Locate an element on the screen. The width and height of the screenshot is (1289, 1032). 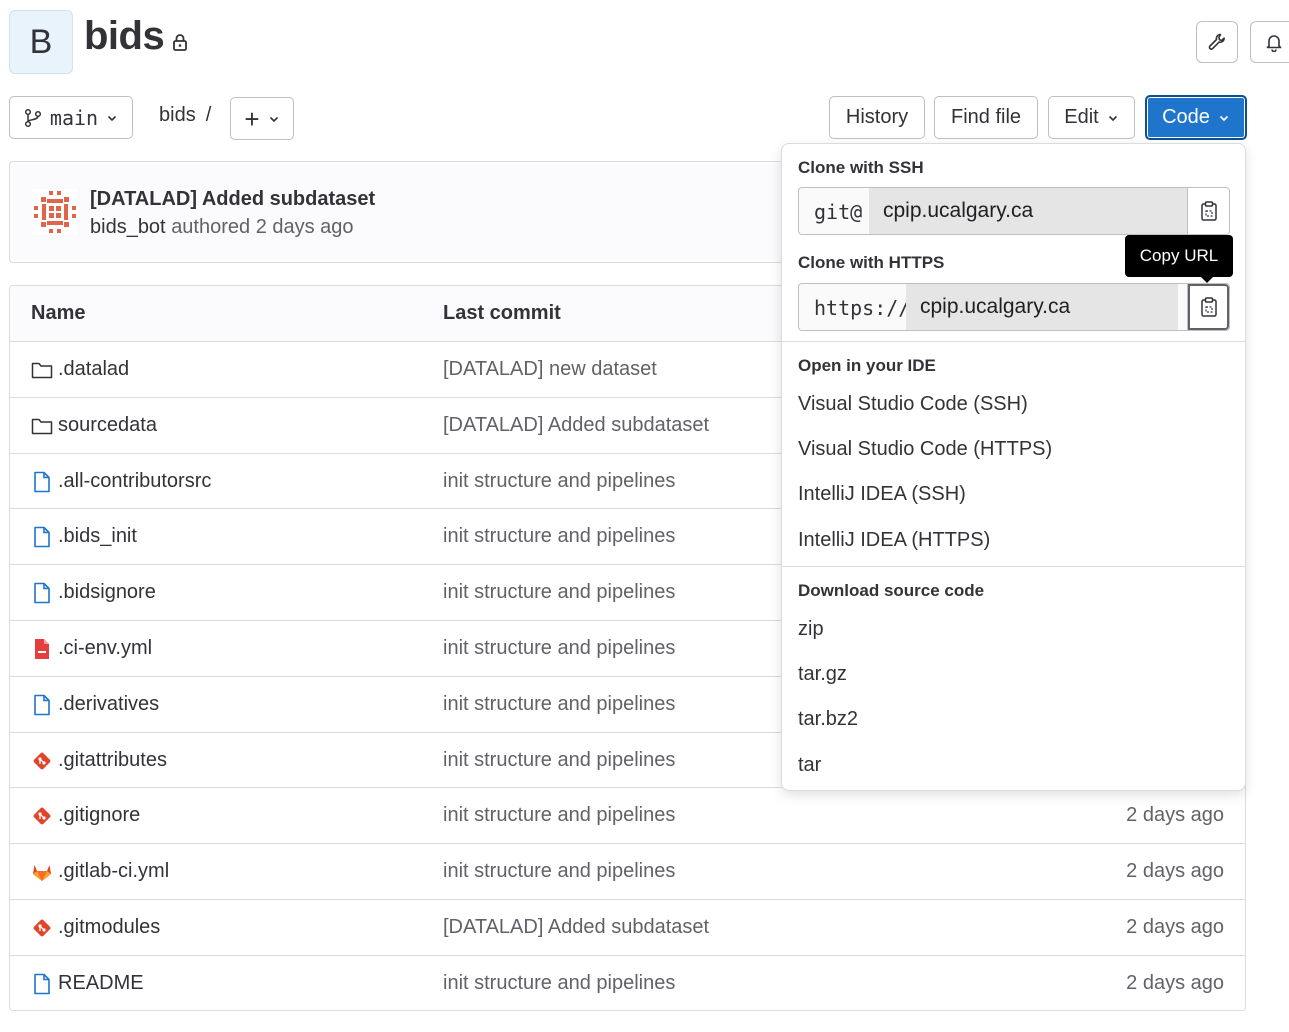
https-url-host: cpip.ucalgary.ca is located at coordinates (1042, 307).